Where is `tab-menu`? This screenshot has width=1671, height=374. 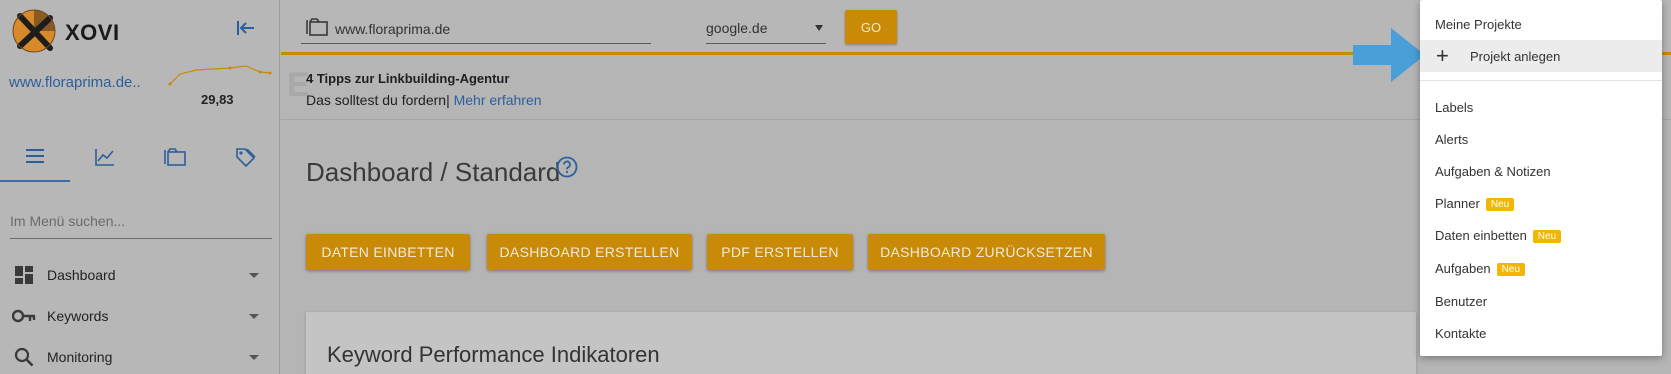 tab-menu is located at coordinates (35, 159).